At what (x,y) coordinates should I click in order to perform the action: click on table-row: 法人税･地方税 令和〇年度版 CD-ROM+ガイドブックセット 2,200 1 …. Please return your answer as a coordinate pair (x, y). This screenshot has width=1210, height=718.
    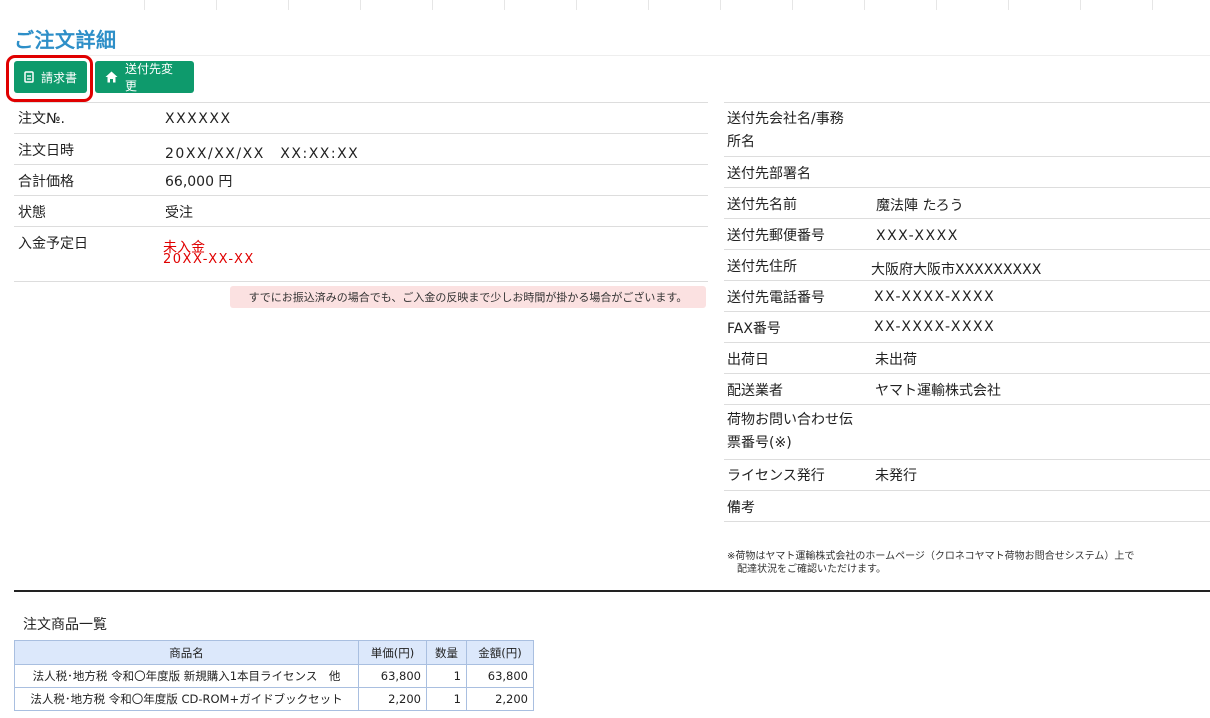
    Looking at the image, I should click on (274, 699).